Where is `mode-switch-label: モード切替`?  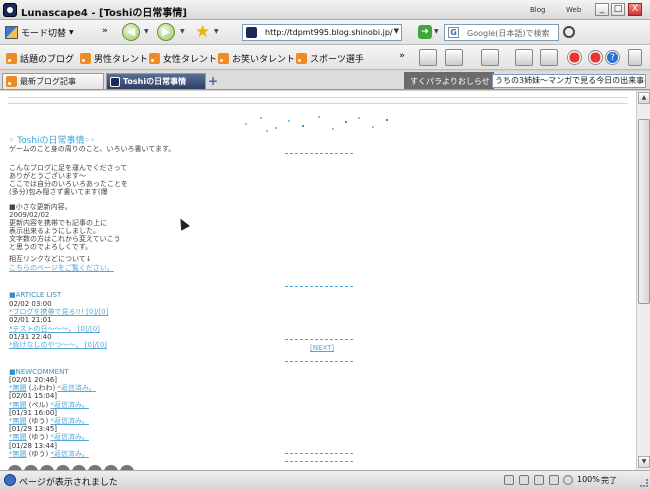
mode-switch-label: モード切替 is located at coordinates (44, 33).